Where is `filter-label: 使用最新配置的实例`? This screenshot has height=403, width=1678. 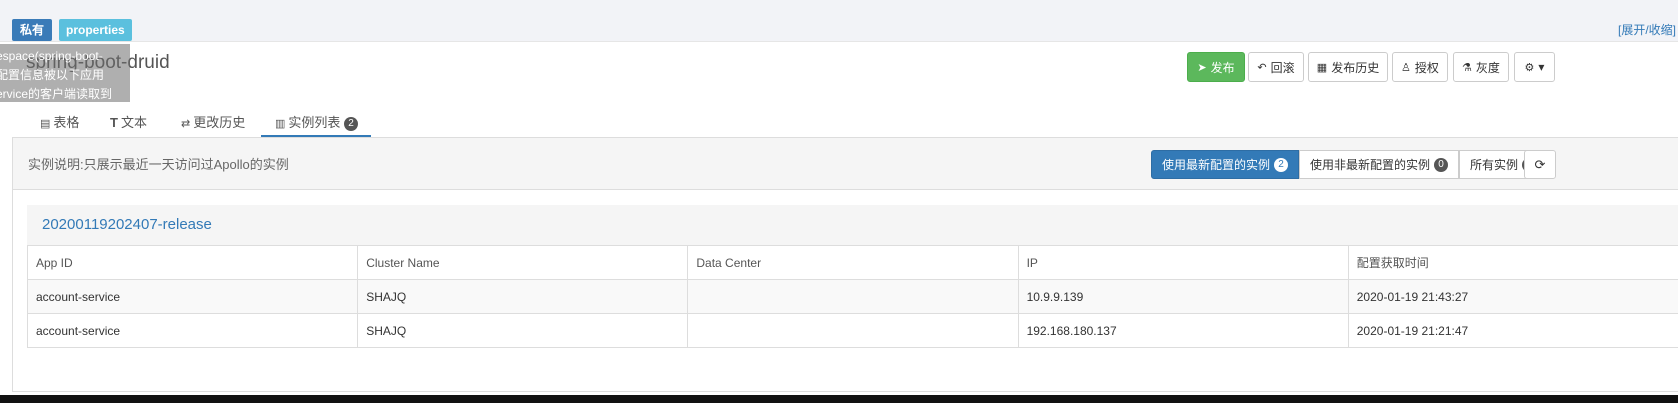 filter-label: 使用最新配置的实例 is located at coordinates (1216, 165).